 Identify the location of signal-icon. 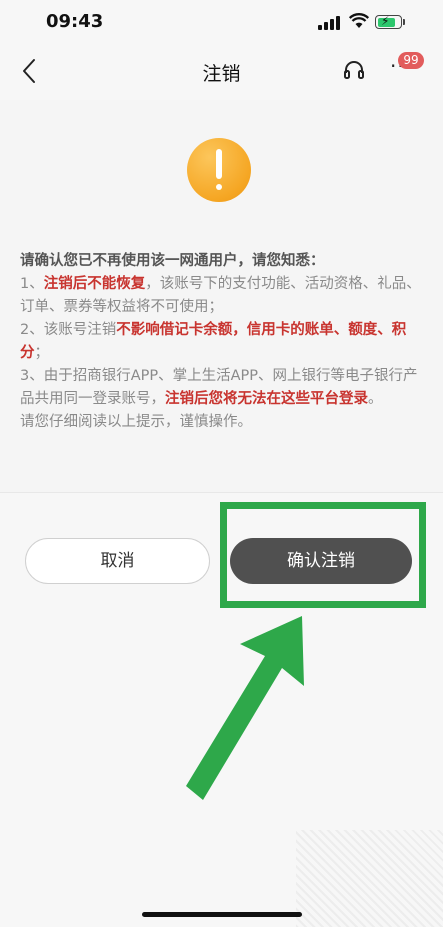
(329, 23).